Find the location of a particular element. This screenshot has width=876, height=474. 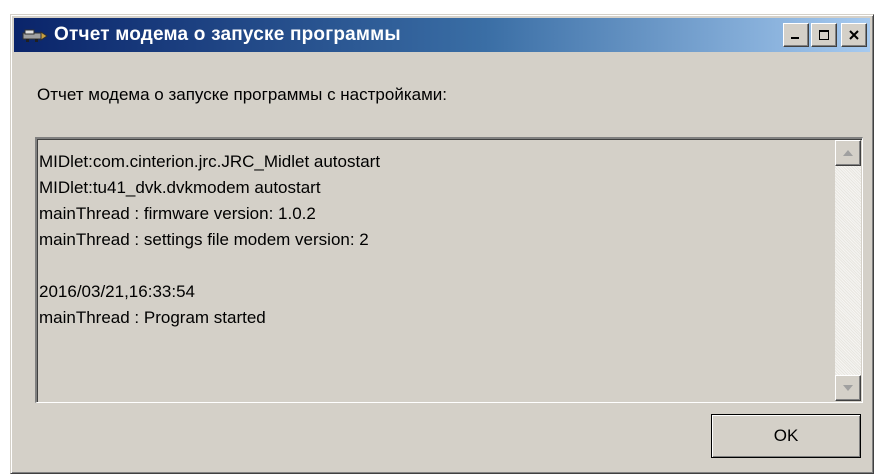

report-line: mainThread : firmware version: 1.0.2 is located at coordinates (177, 213).